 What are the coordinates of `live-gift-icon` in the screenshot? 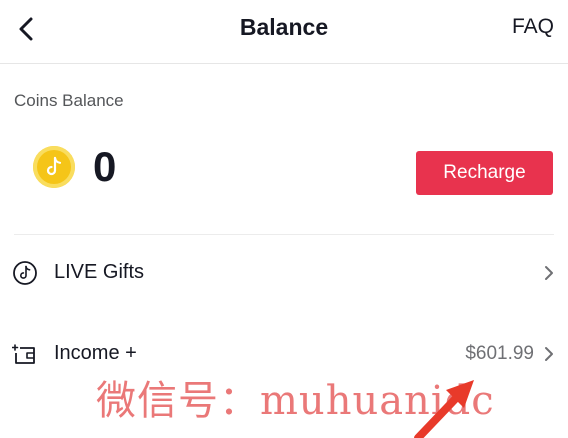 It's located at (25, 273).